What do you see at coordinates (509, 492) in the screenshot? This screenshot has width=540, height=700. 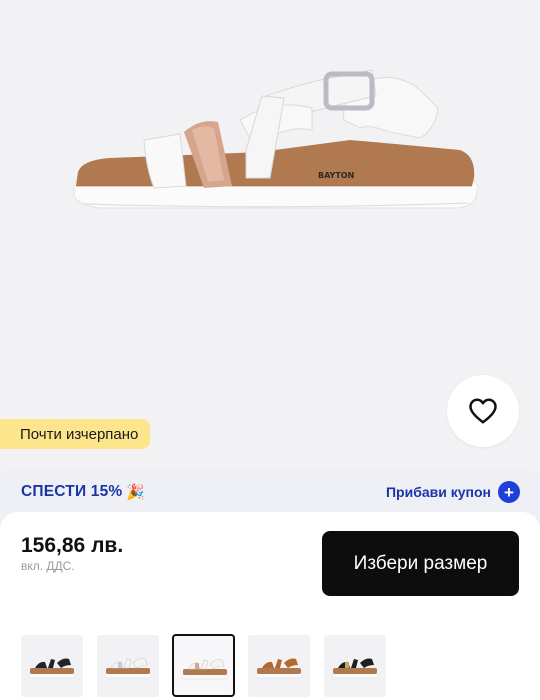 I see `plus-icon: +` at bounding box center [509, 492].